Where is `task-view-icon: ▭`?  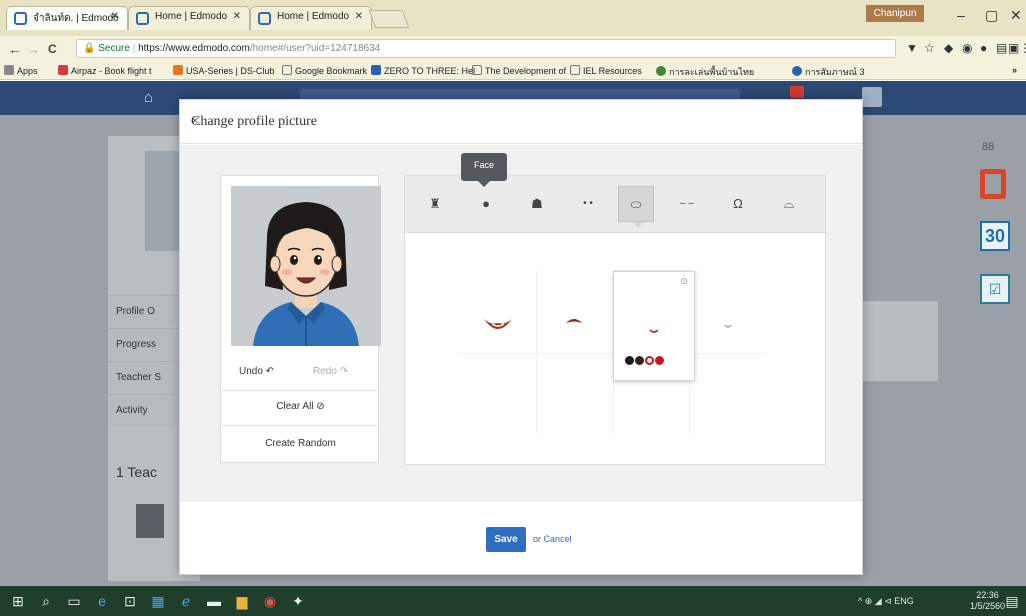
task-view-icon: ▭ is located at coordinates (74, 601).